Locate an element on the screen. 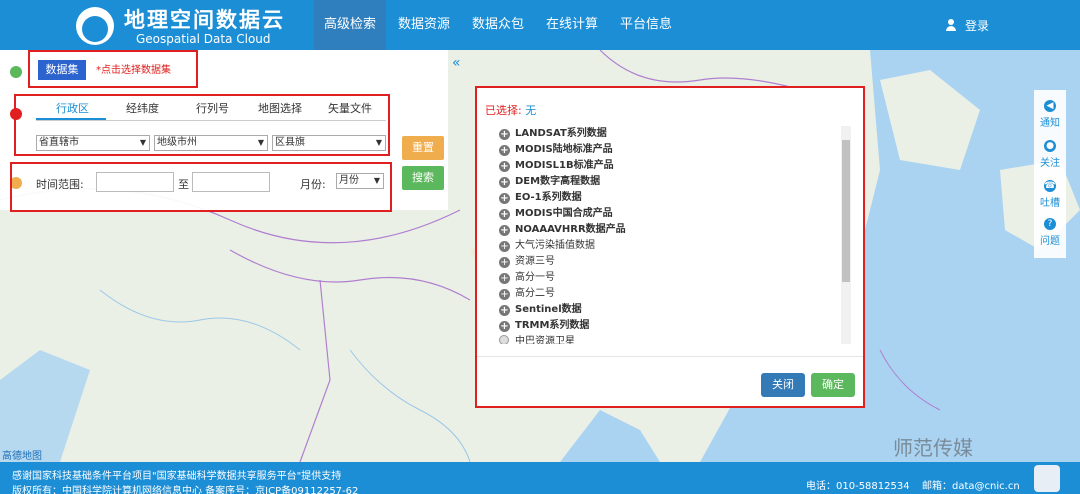  nav-advanced-search: 高级检索 is located at coordinates (350, 25).